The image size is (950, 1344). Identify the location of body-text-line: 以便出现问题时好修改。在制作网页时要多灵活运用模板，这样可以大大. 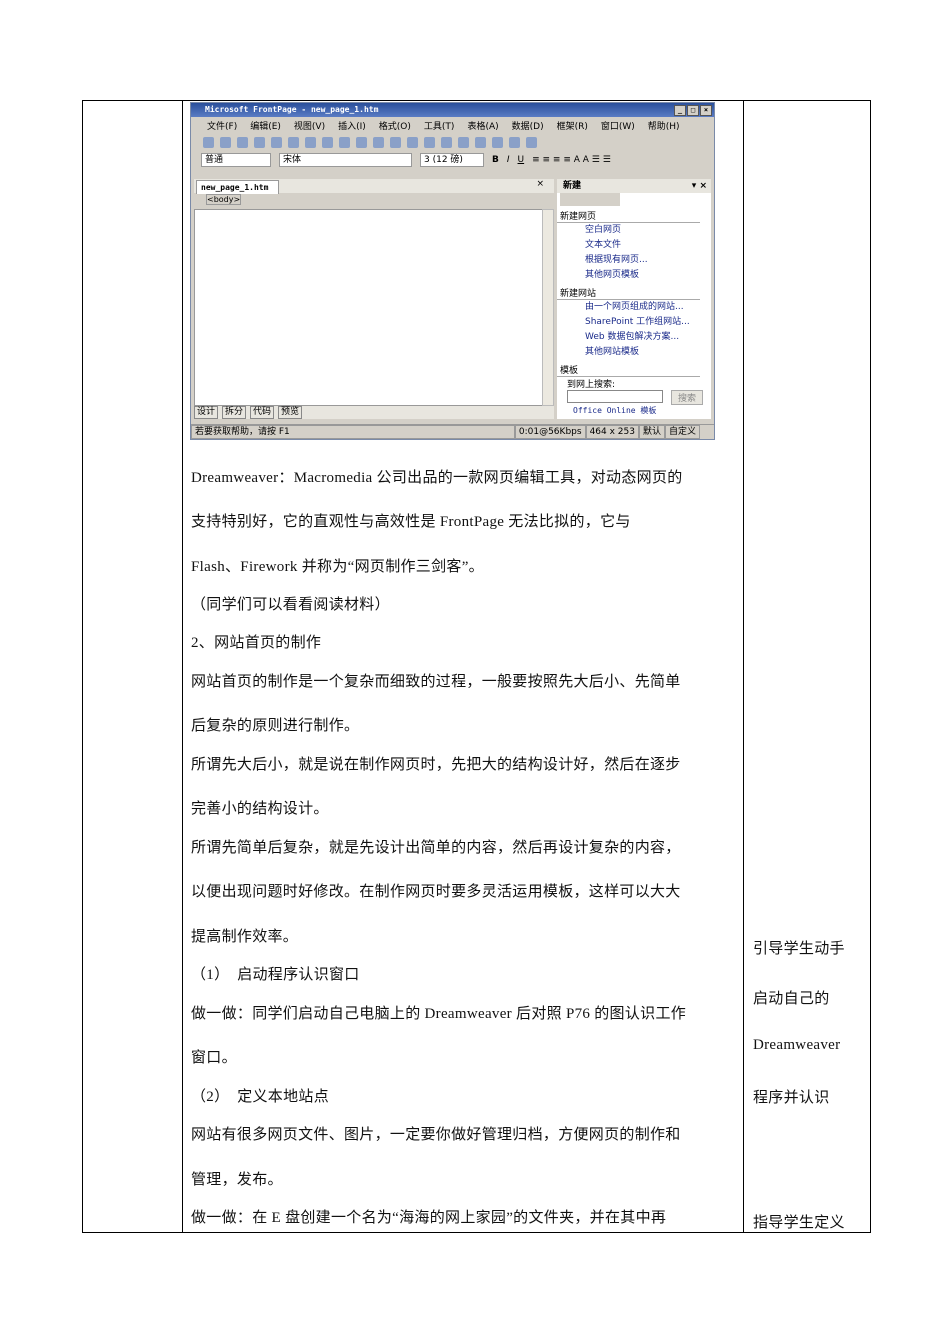
(436, 892).